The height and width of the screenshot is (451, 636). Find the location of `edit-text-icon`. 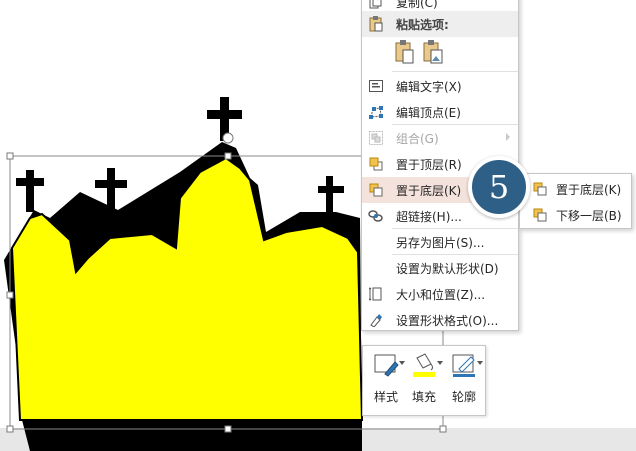

edit-text-icon is located at coordinates (376, 86).